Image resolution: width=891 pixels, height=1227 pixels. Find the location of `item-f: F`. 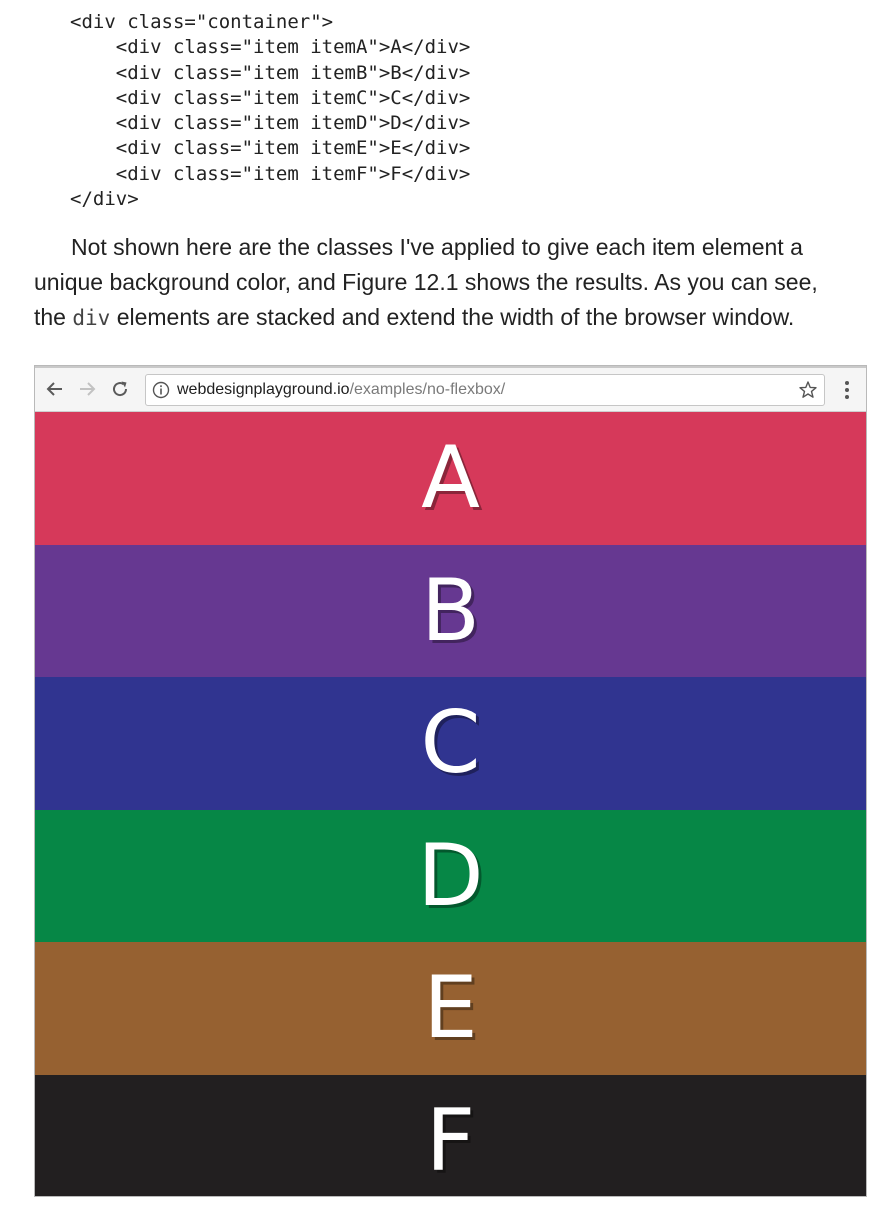

item-f: F is located at coordinates (450, 1135).